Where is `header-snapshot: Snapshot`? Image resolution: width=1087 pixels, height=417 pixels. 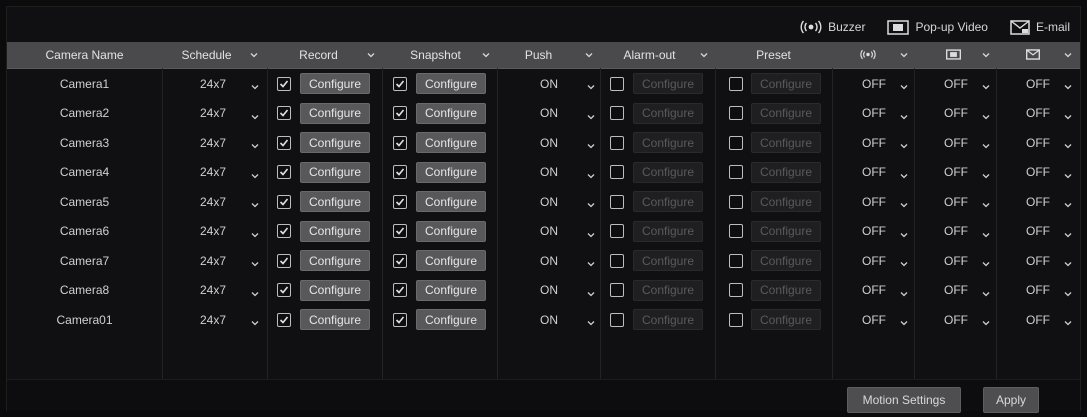 header-snapshot: Snapshot is located at coordinates (439, 55).